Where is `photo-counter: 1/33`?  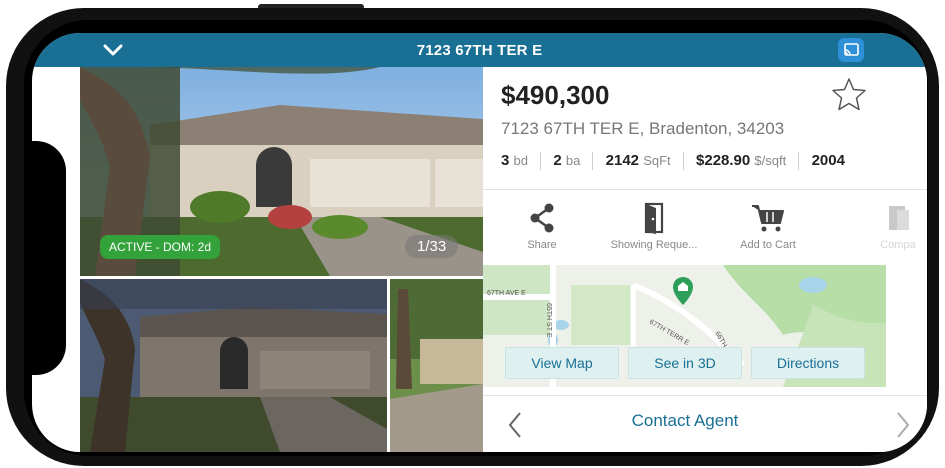 photo-counter: 1/33 is located at coordinates (432, 246).